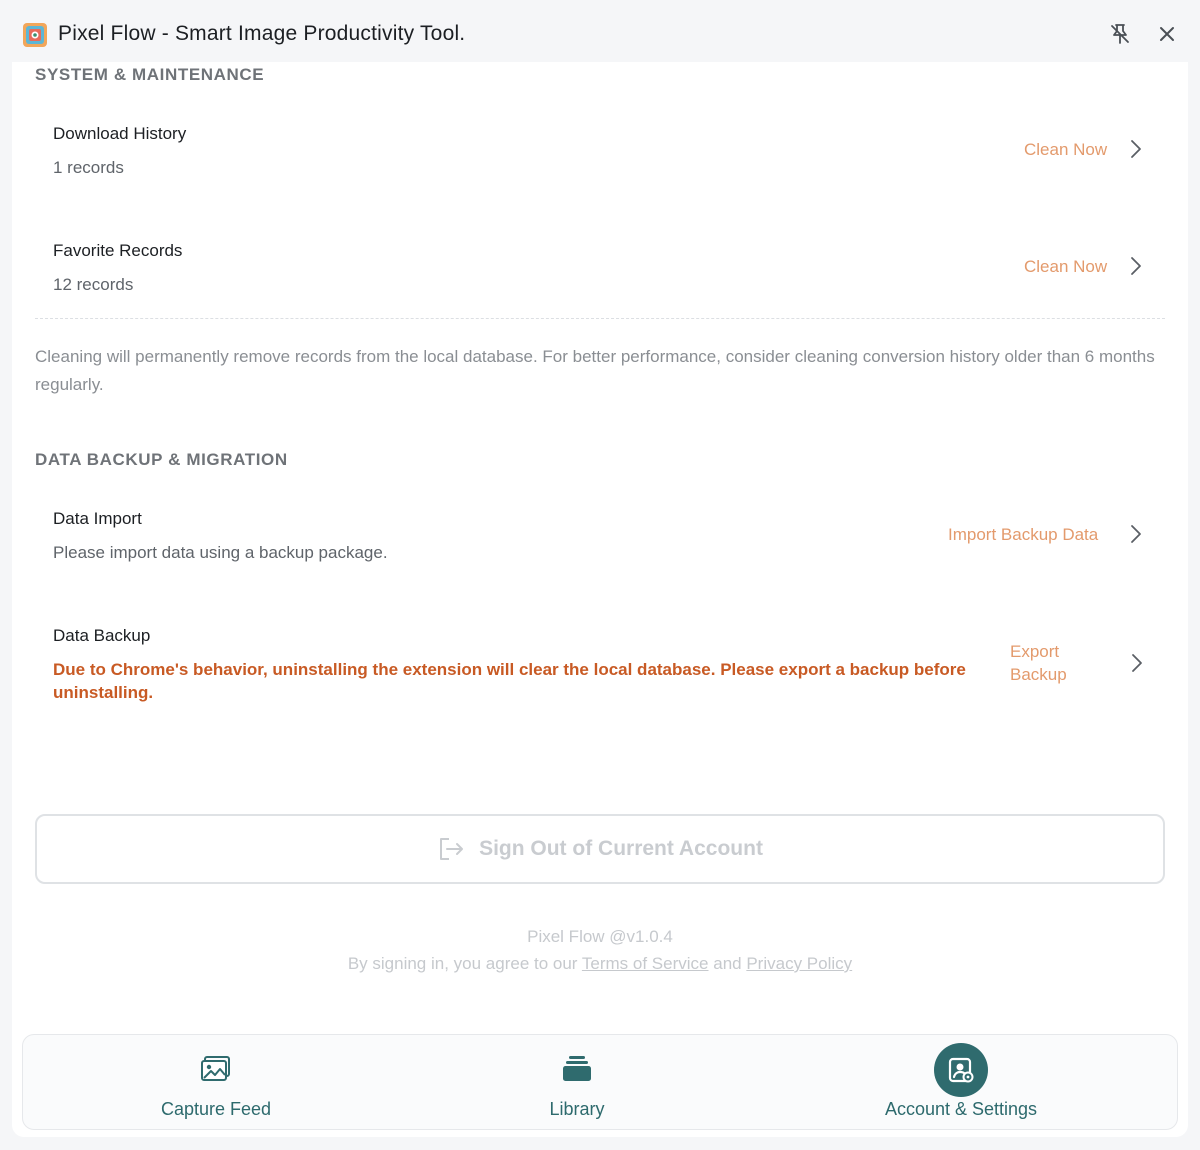  What do you see at coordinates (727, 963) in the screenshot?
I see `terms-and: and` at bounding box center [727, 963].